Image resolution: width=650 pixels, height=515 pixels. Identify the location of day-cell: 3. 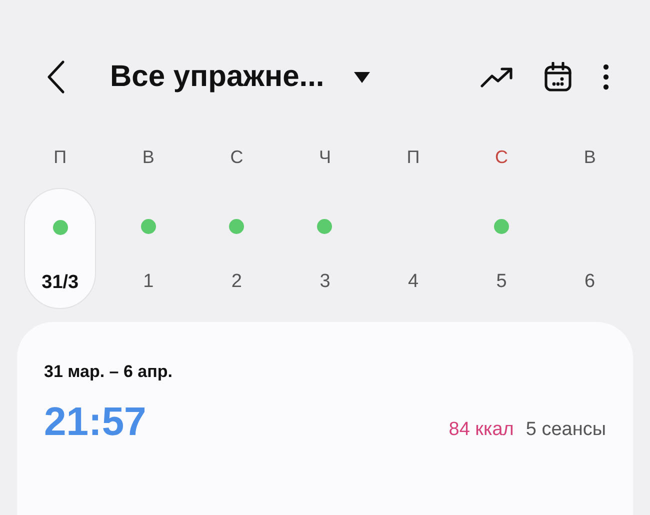
(324, 248).